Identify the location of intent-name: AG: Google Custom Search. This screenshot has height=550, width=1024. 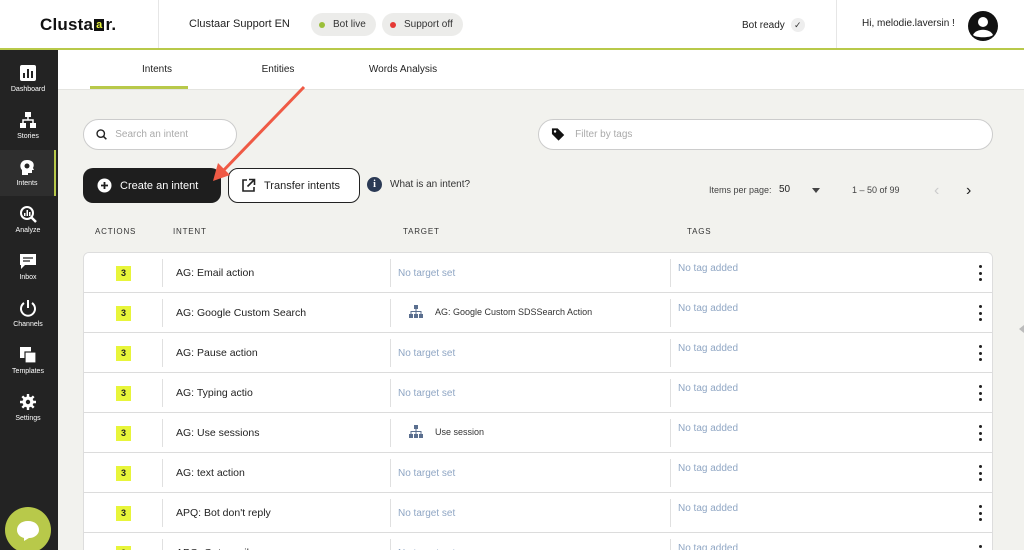
(241, 313).